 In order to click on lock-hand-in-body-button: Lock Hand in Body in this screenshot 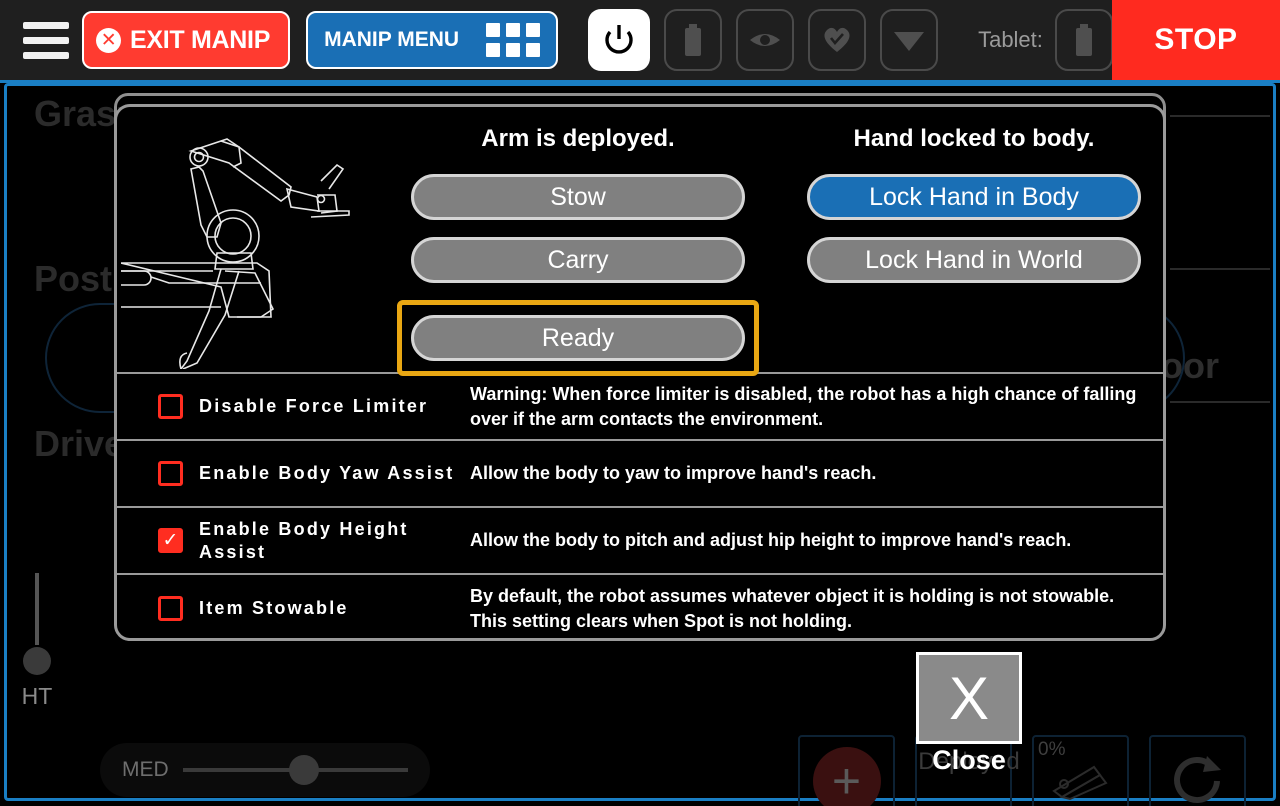, I will do `click(974, 197)`.